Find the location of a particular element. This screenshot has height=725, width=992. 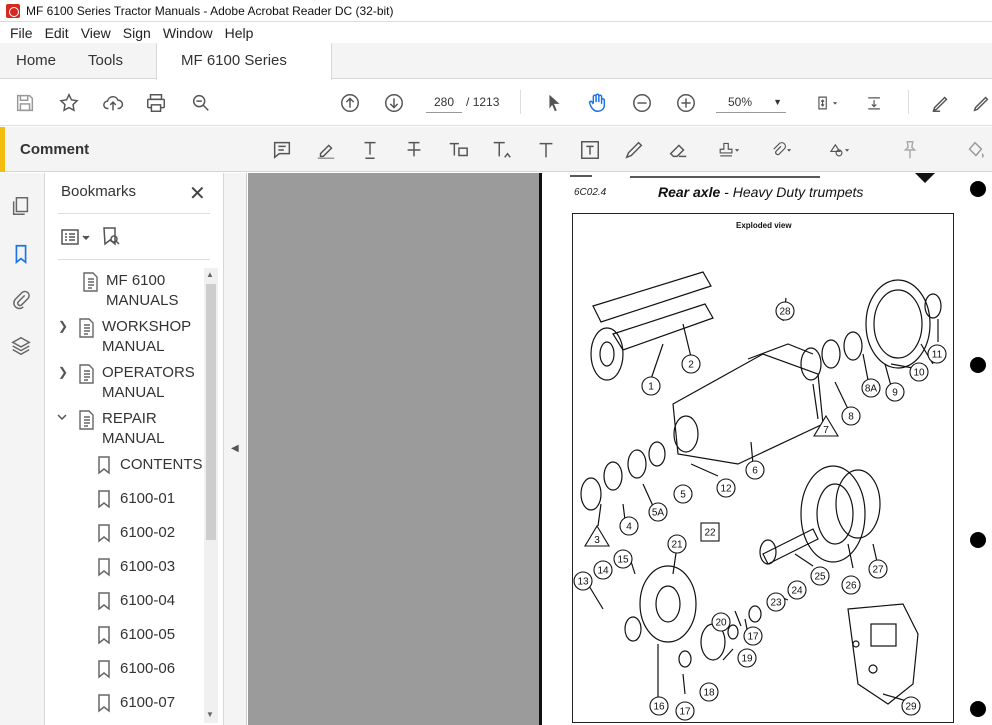

bookmark-6100-04: 6100-04 is located at coordinates (134, 602).